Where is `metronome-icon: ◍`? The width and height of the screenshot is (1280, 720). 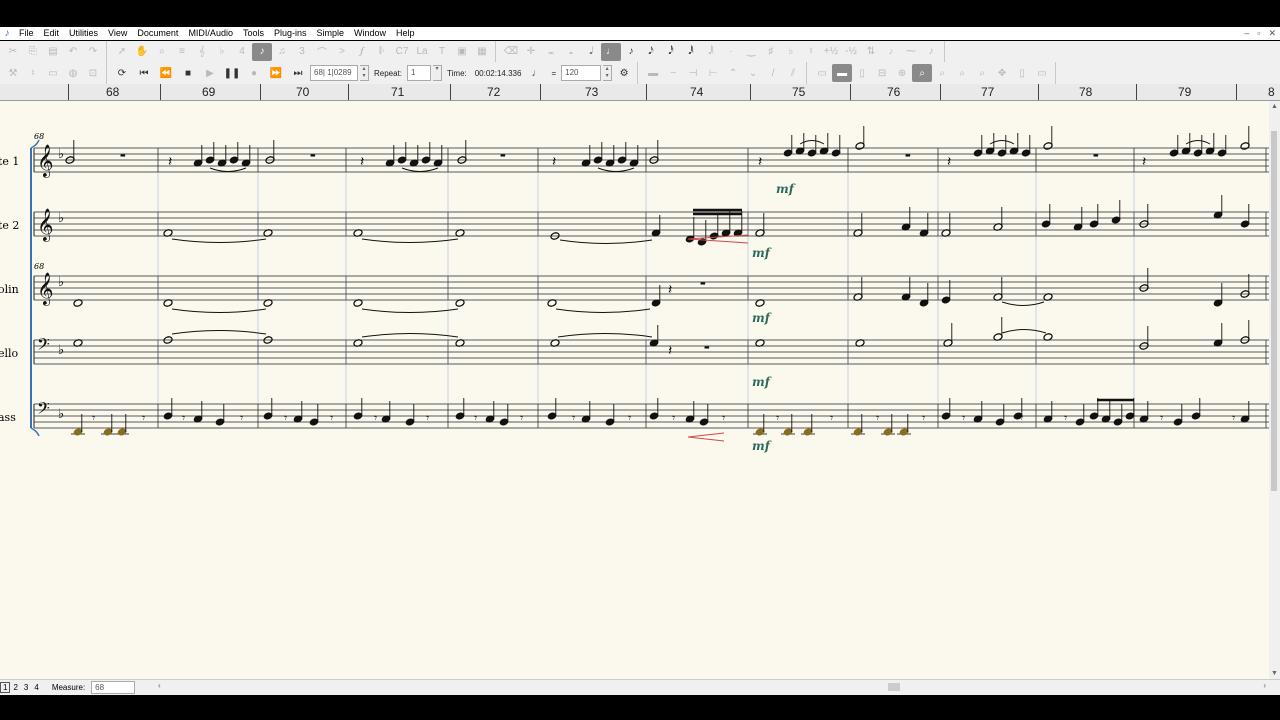
metronome-icon: ◍ is located at coordinates (73, 73).